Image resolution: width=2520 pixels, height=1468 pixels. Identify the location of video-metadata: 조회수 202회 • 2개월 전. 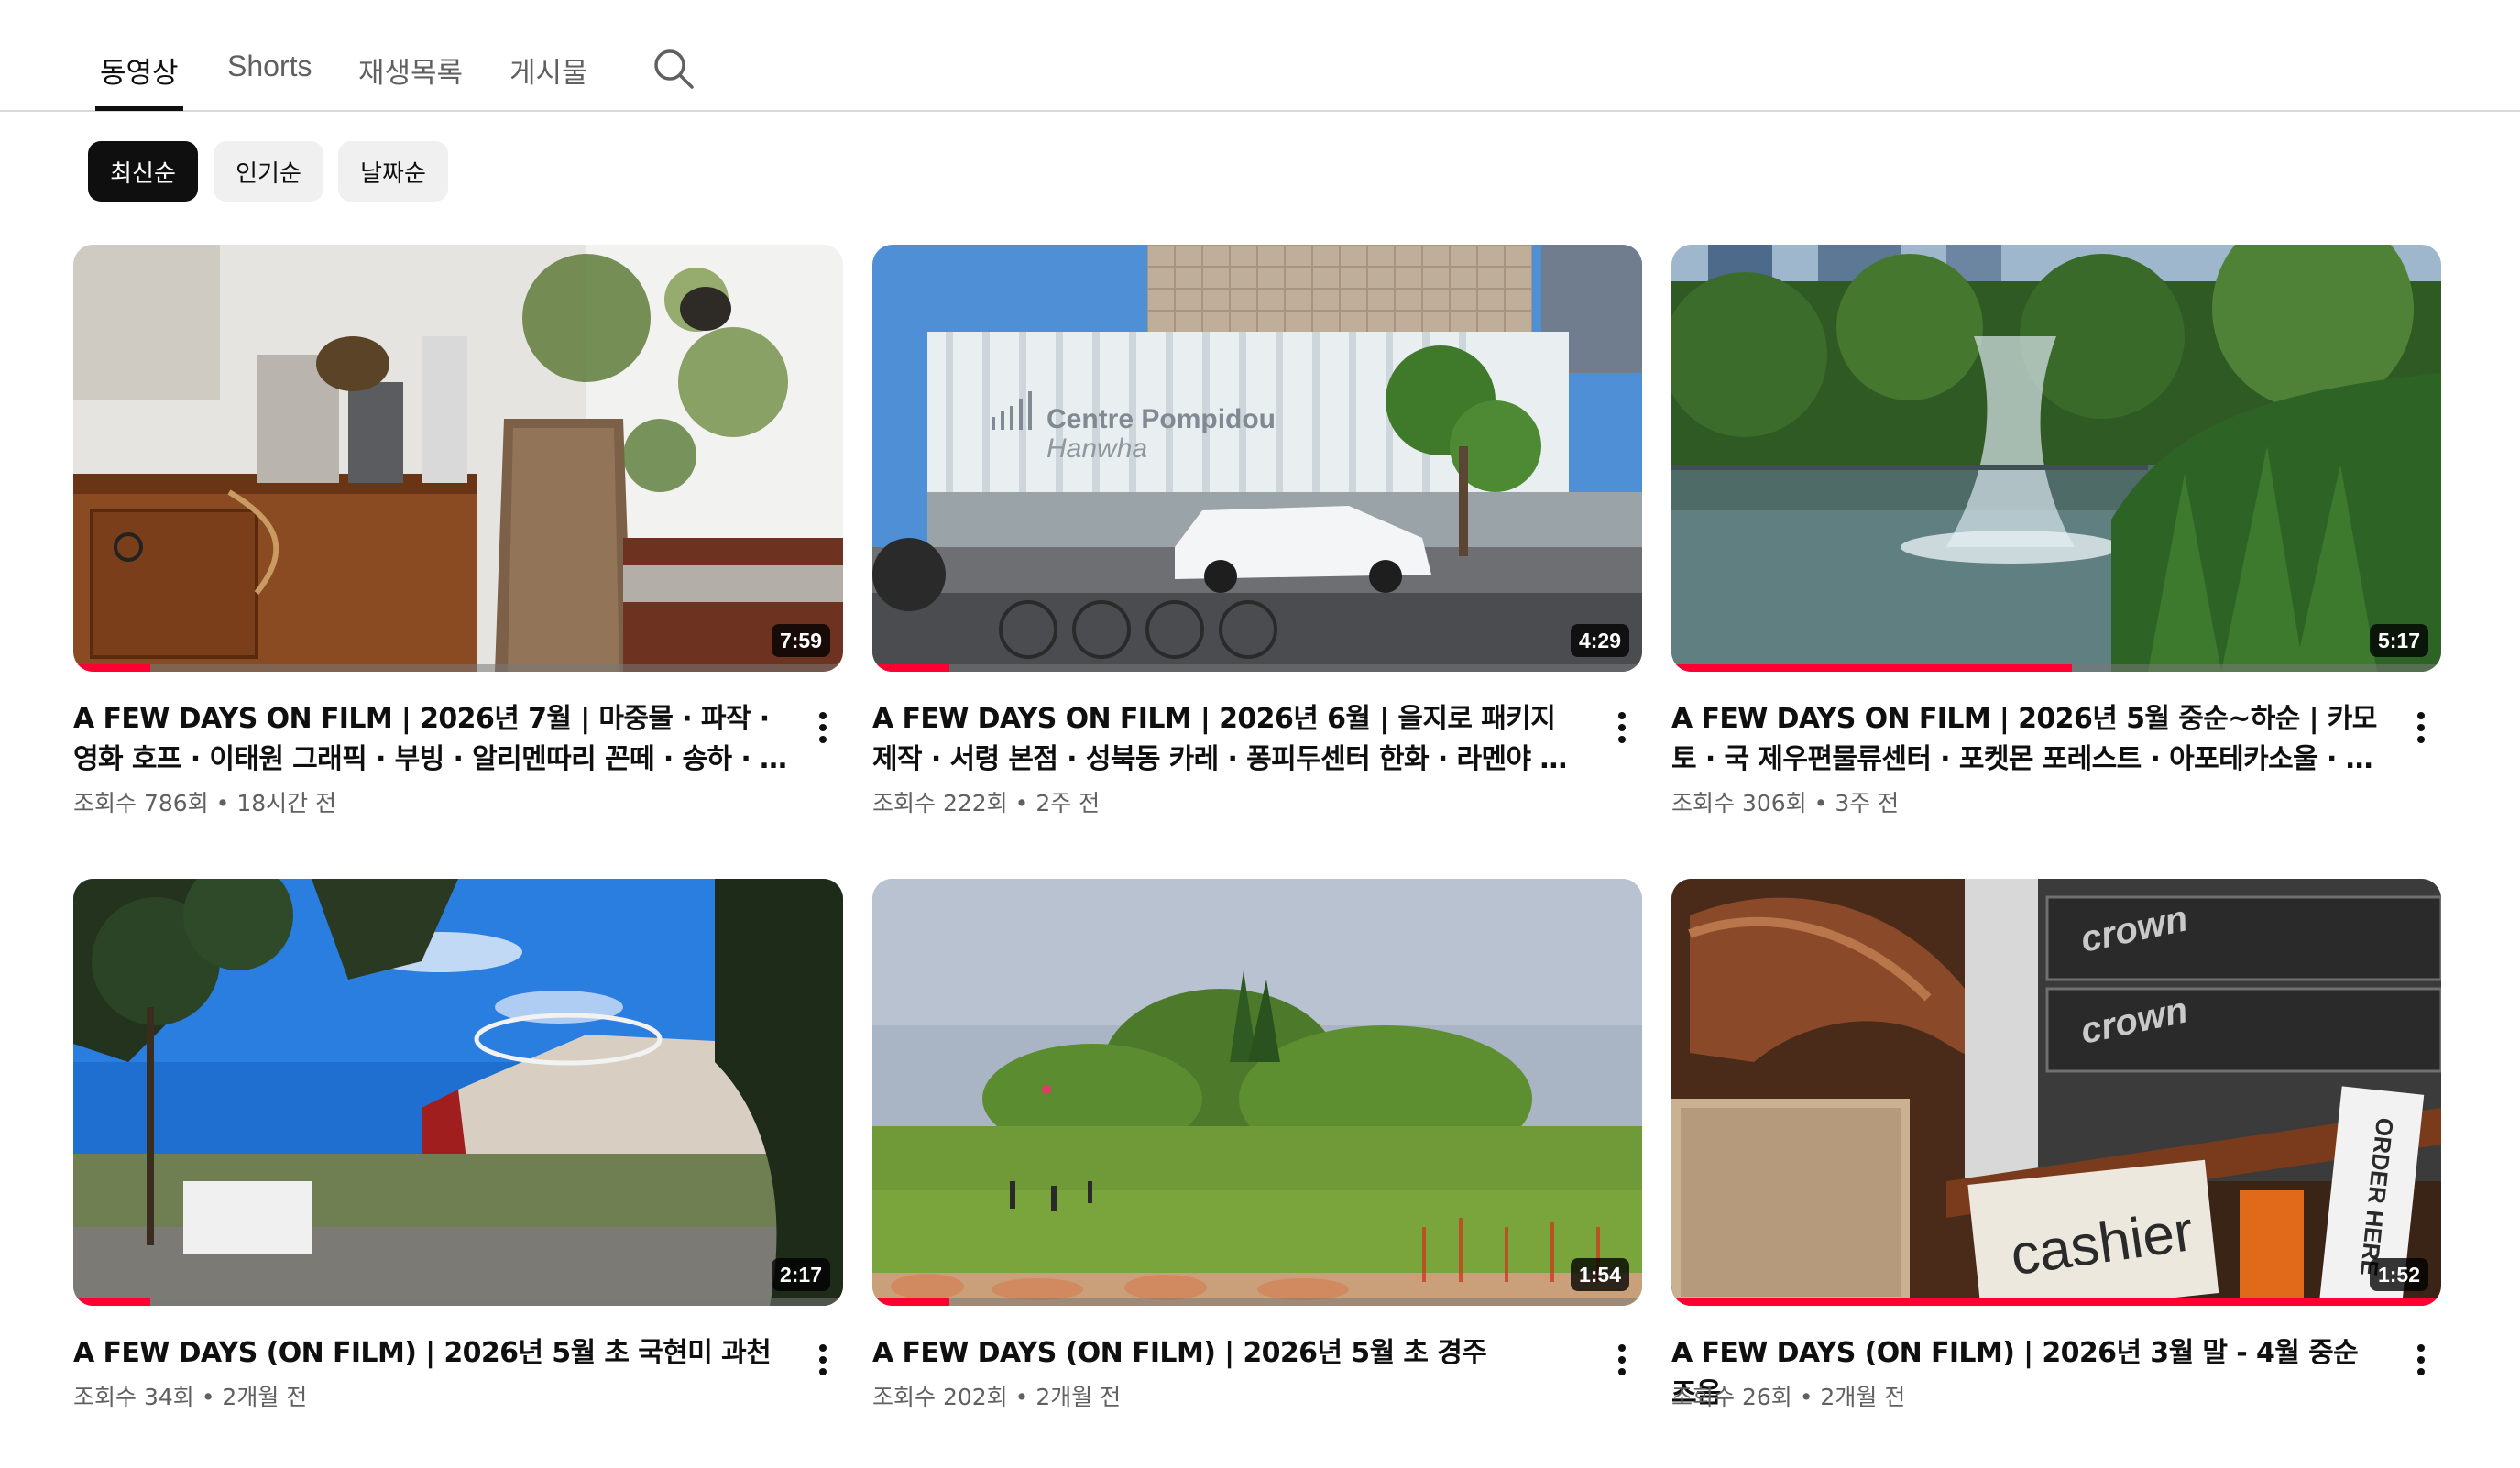
(996, 1395).